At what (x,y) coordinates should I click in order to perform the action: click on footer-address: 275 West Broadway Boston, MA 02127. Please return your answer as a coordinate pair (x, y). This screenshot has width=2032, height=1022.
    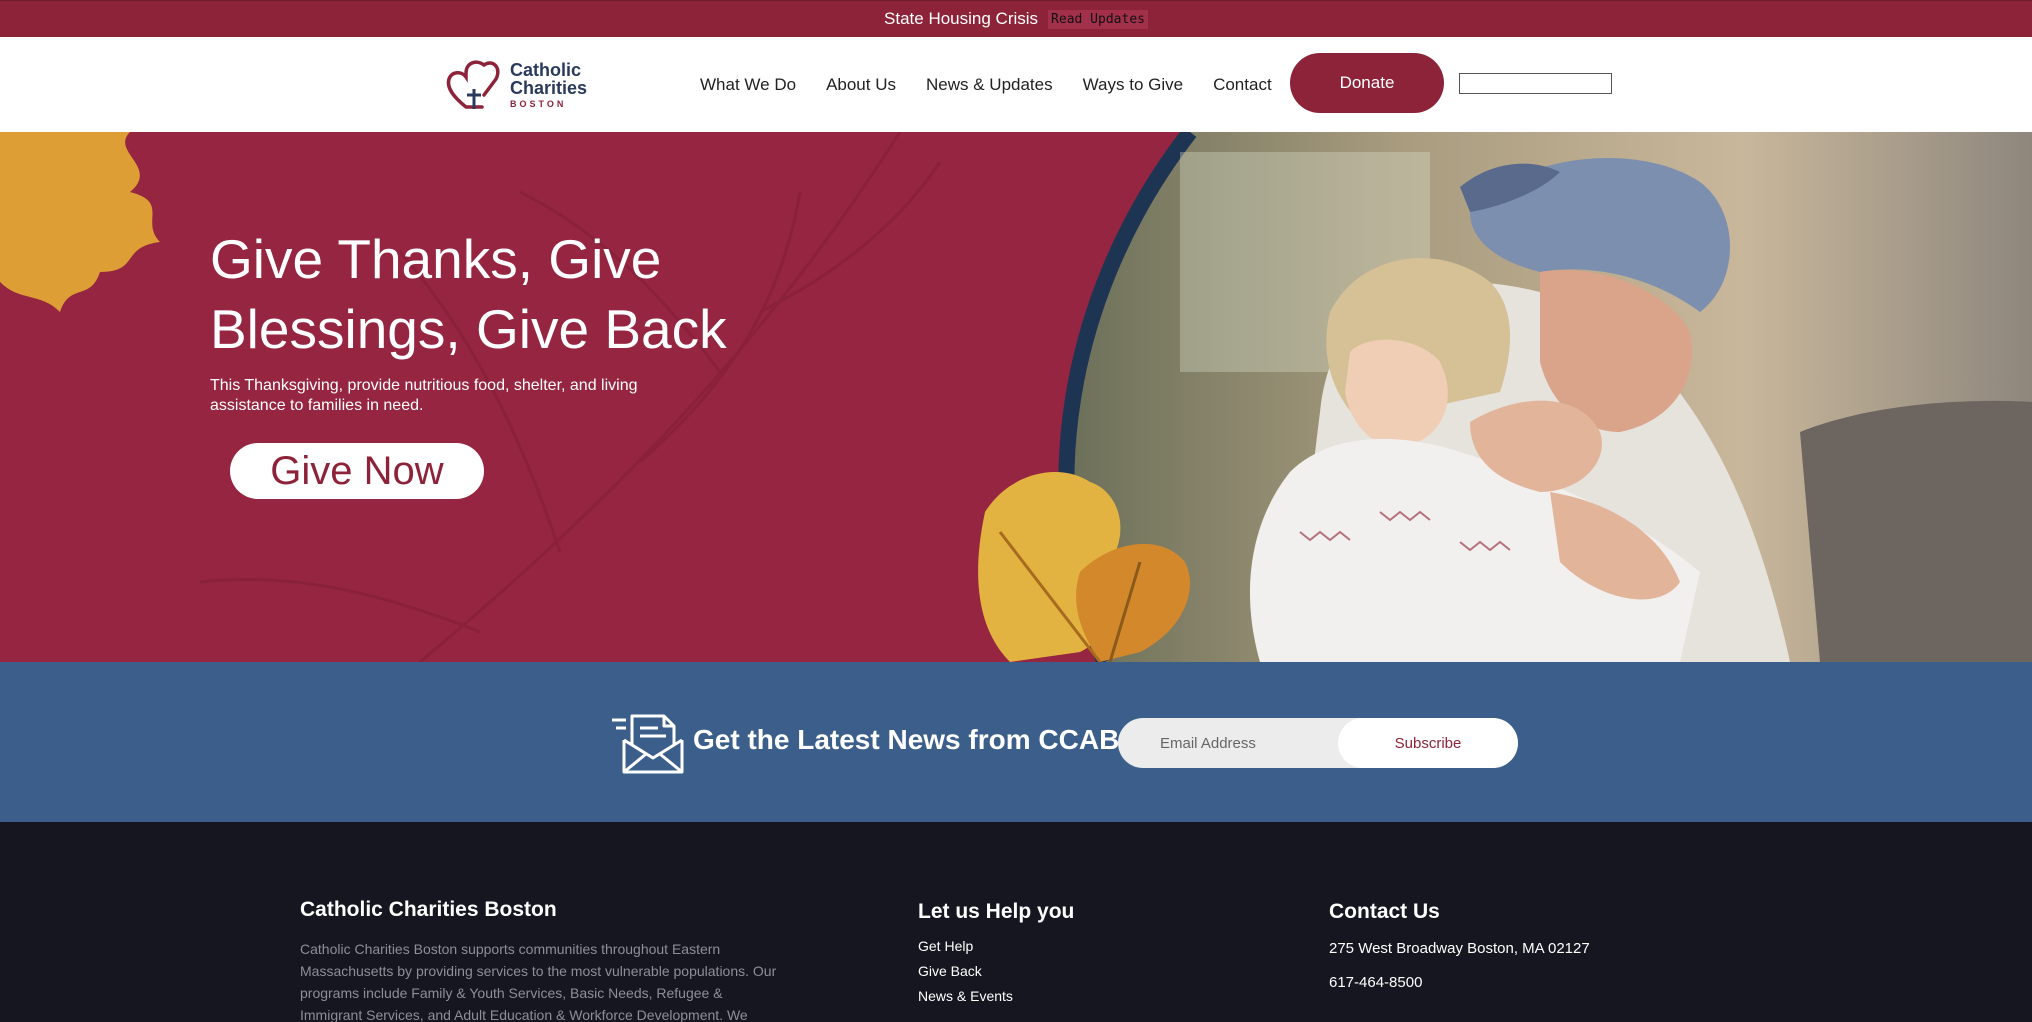
    Looking at the image, I should click on (1459, 948).